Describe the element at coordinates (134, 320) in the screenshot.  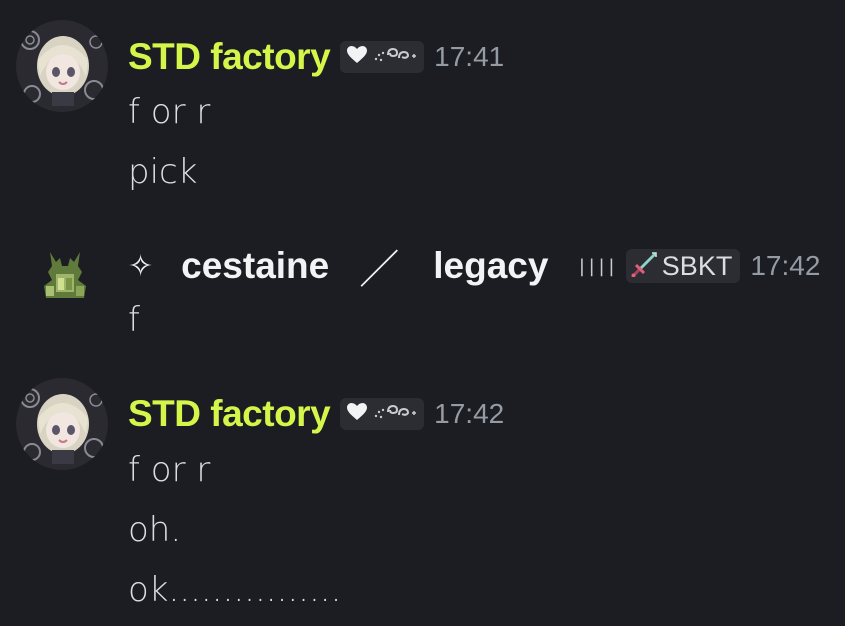
I see `message-text: f` at that location.